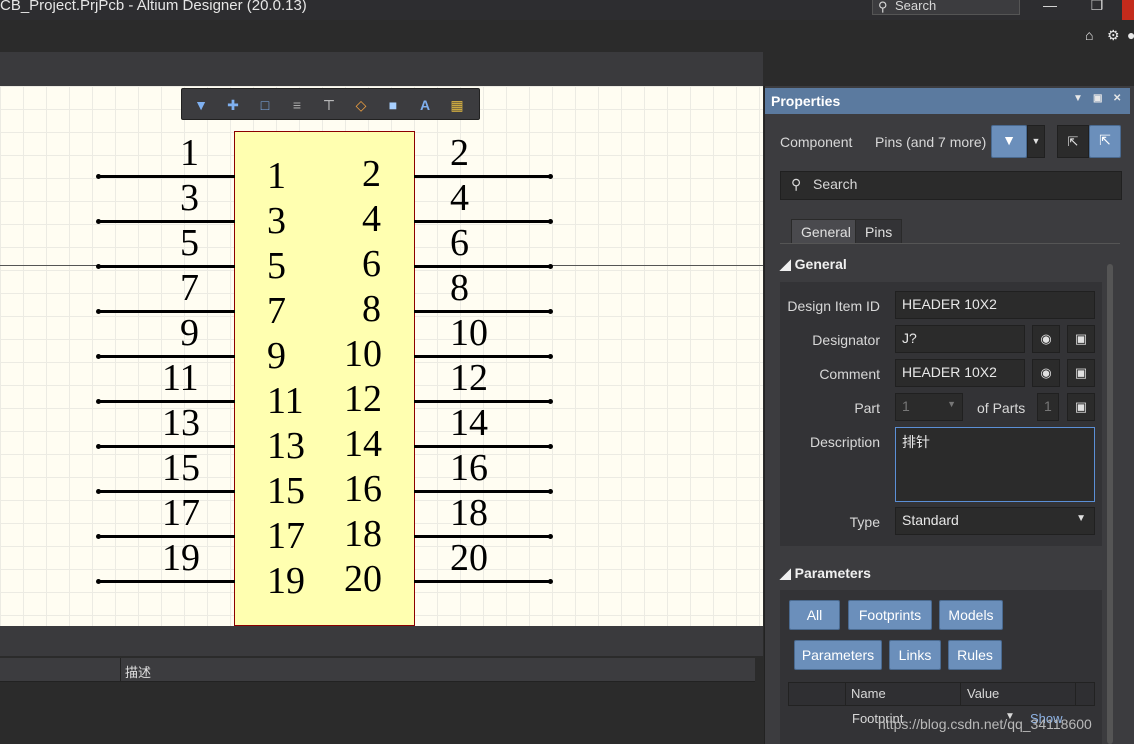  What do you see at coordinates (995, 305) in the screenshot?
I see `design-item-id-field: HEADER 10X2` at bounding box center [995, 305].